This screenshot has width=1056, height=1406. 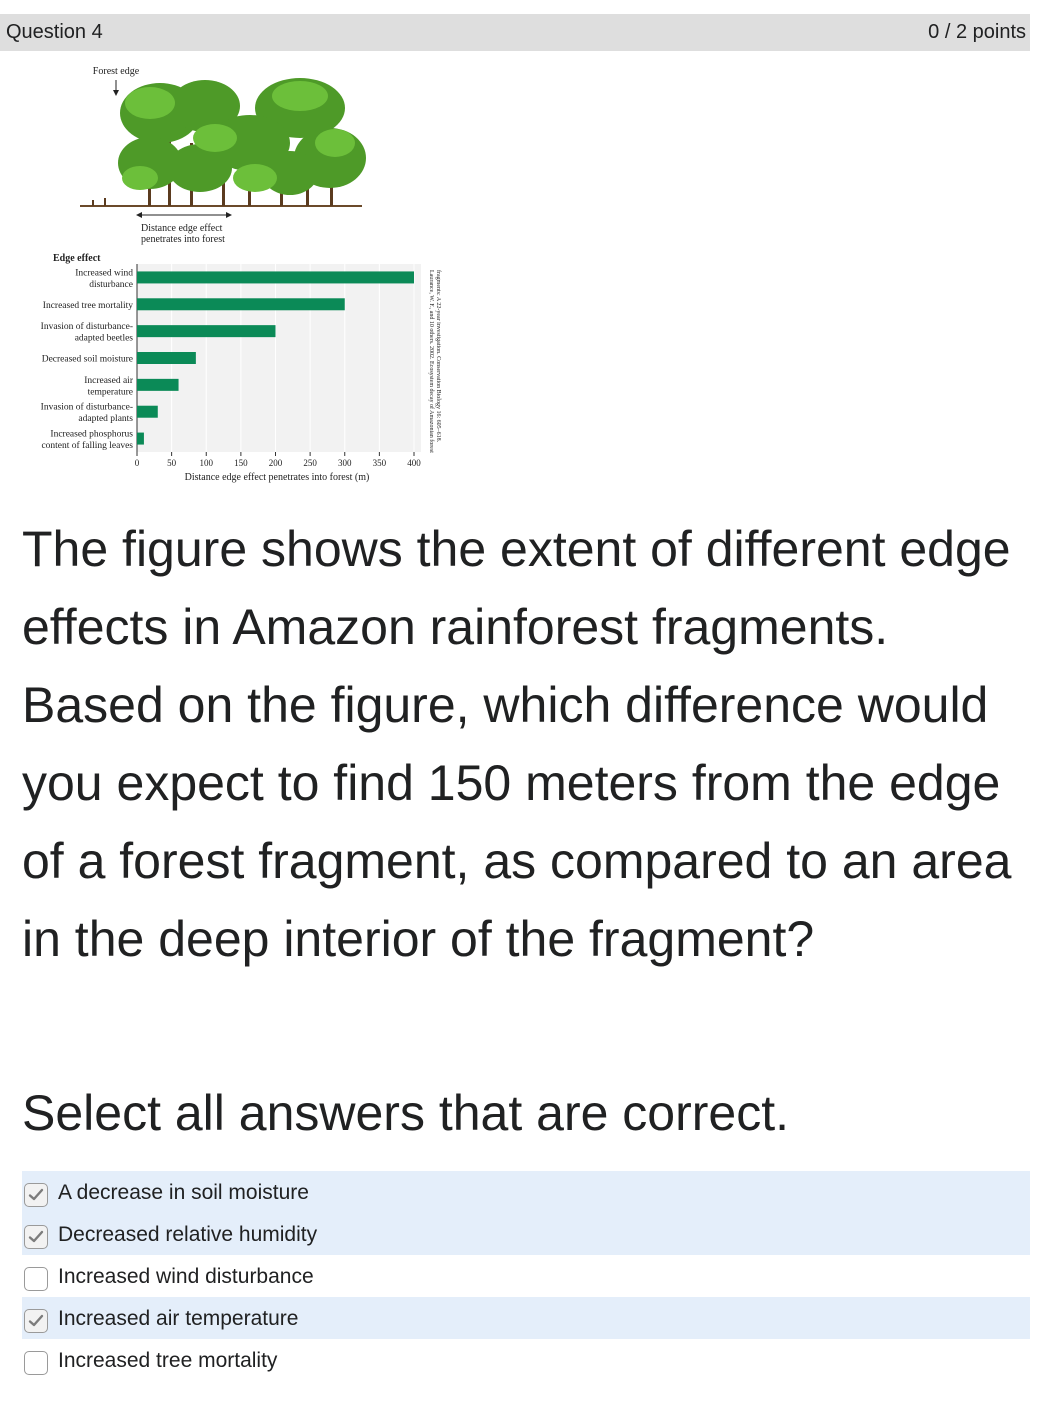 What do you see at coordinates (91, 435) in the screenshot?
I see `category-label: Increased phosphorus` at bounding box center [91, 435].